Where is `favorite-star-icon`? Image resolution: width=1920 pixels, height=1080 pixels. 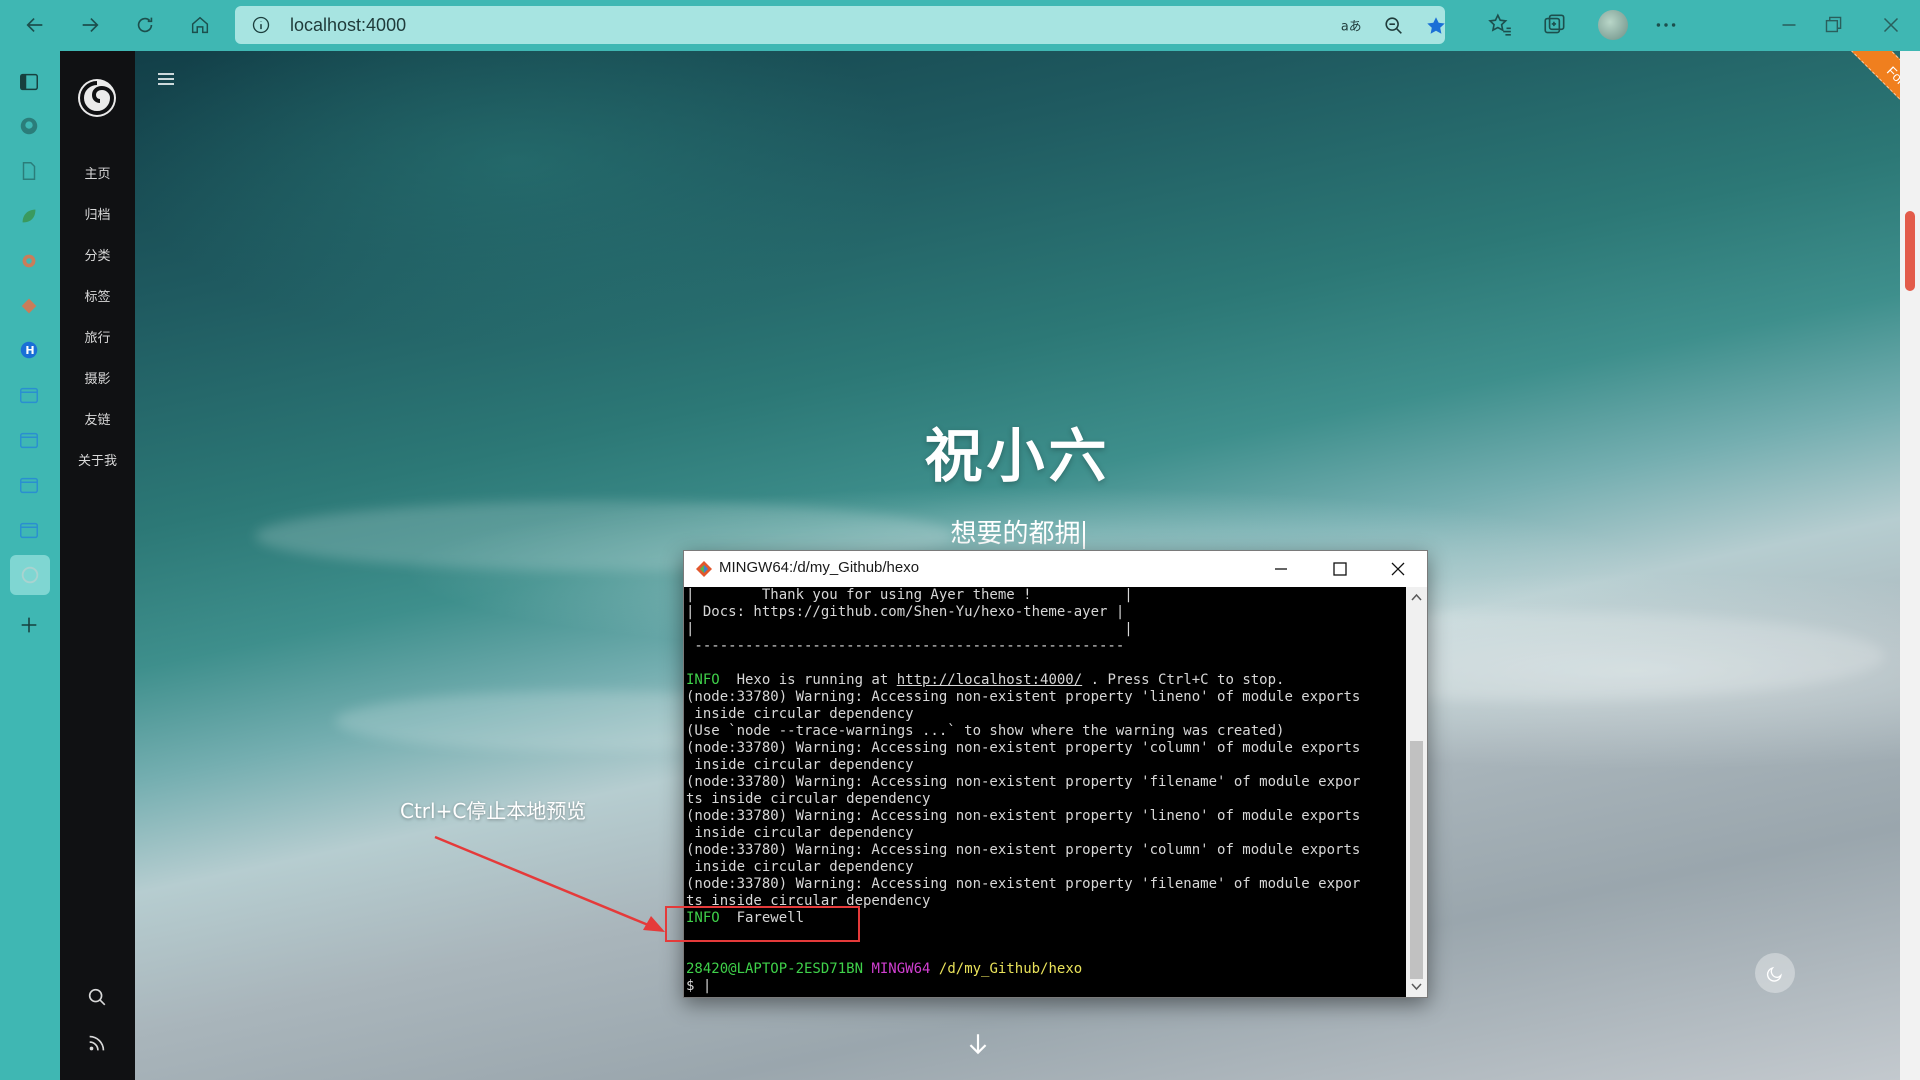 favorite-star-icon is located at coordinates (1436, 26).